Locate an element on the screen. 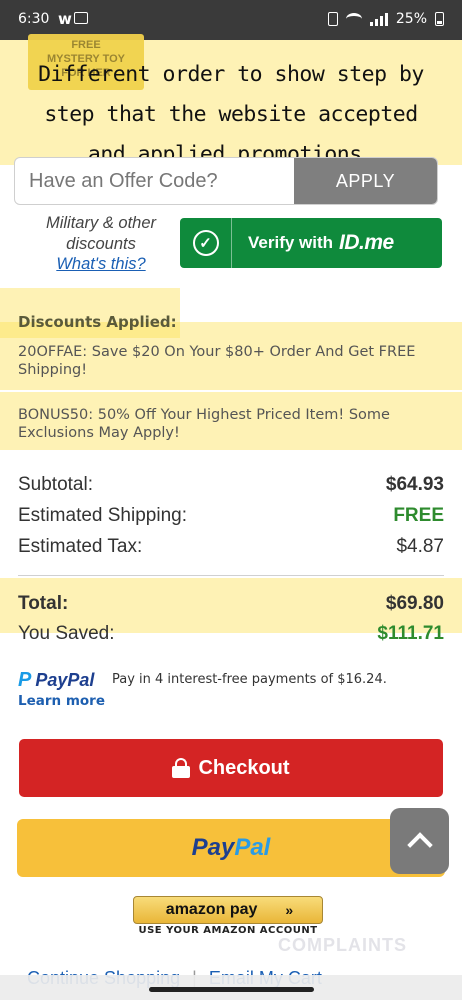  paypal-pal-text: Pal is located at coordinates (252, 847).